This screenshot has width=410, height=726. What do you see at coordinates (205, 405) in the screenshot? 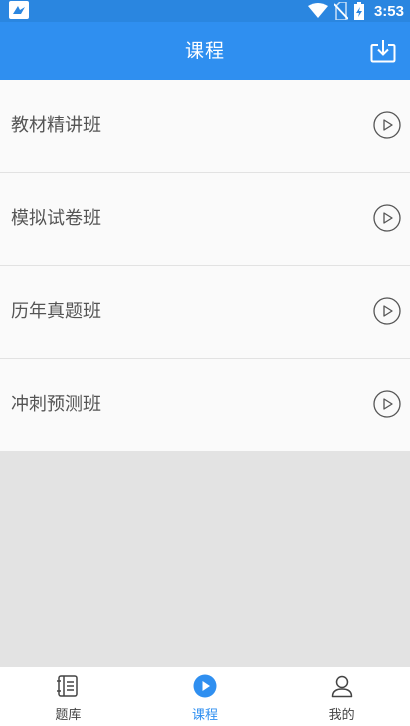
I see `course-item-sprint-forecast: 冲刺预测班` at bounding box center [205, 405].